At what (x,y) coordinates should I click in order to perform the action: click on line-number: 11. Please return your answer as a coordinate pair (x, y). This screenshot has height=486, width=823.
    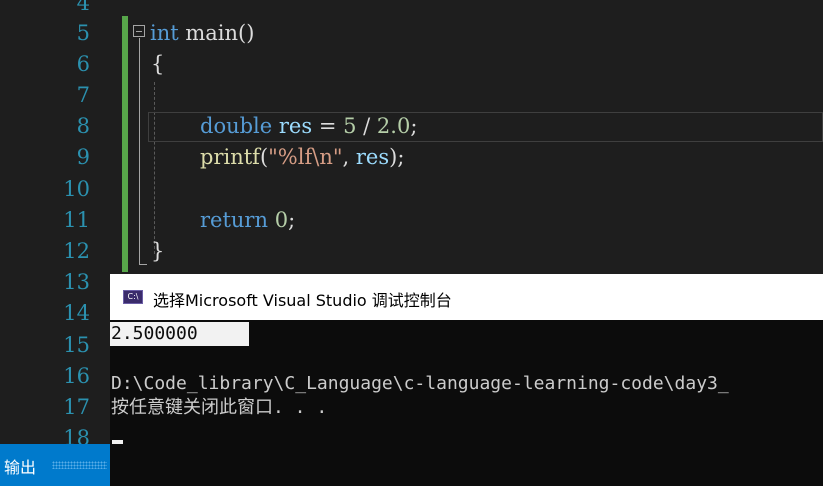
    Looking at the image, I should click on (76, 220).